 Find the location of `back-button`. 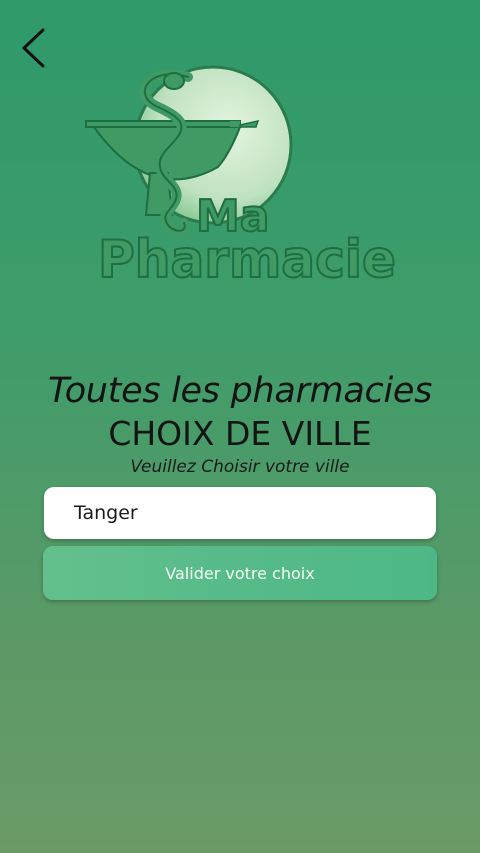

back-button is located at coordinates (34, 48).